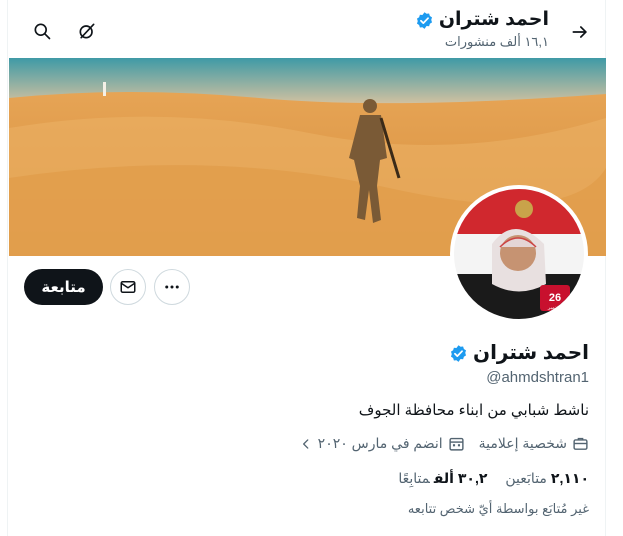  Describe the element at coordinates (493, 19) in the screenshot. I see `header-title: احمد شتران` at that location.